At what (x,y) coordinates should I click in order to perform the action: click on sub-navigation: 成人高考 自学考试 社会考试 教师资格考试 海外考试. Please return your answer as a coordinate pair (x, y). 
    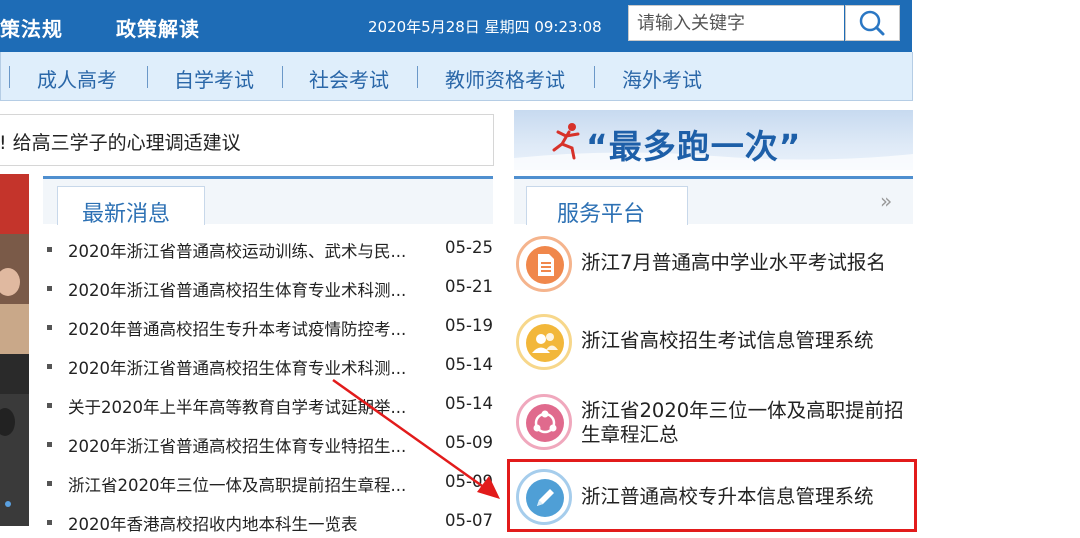
    Looking at the image, I should click on (456, 76).